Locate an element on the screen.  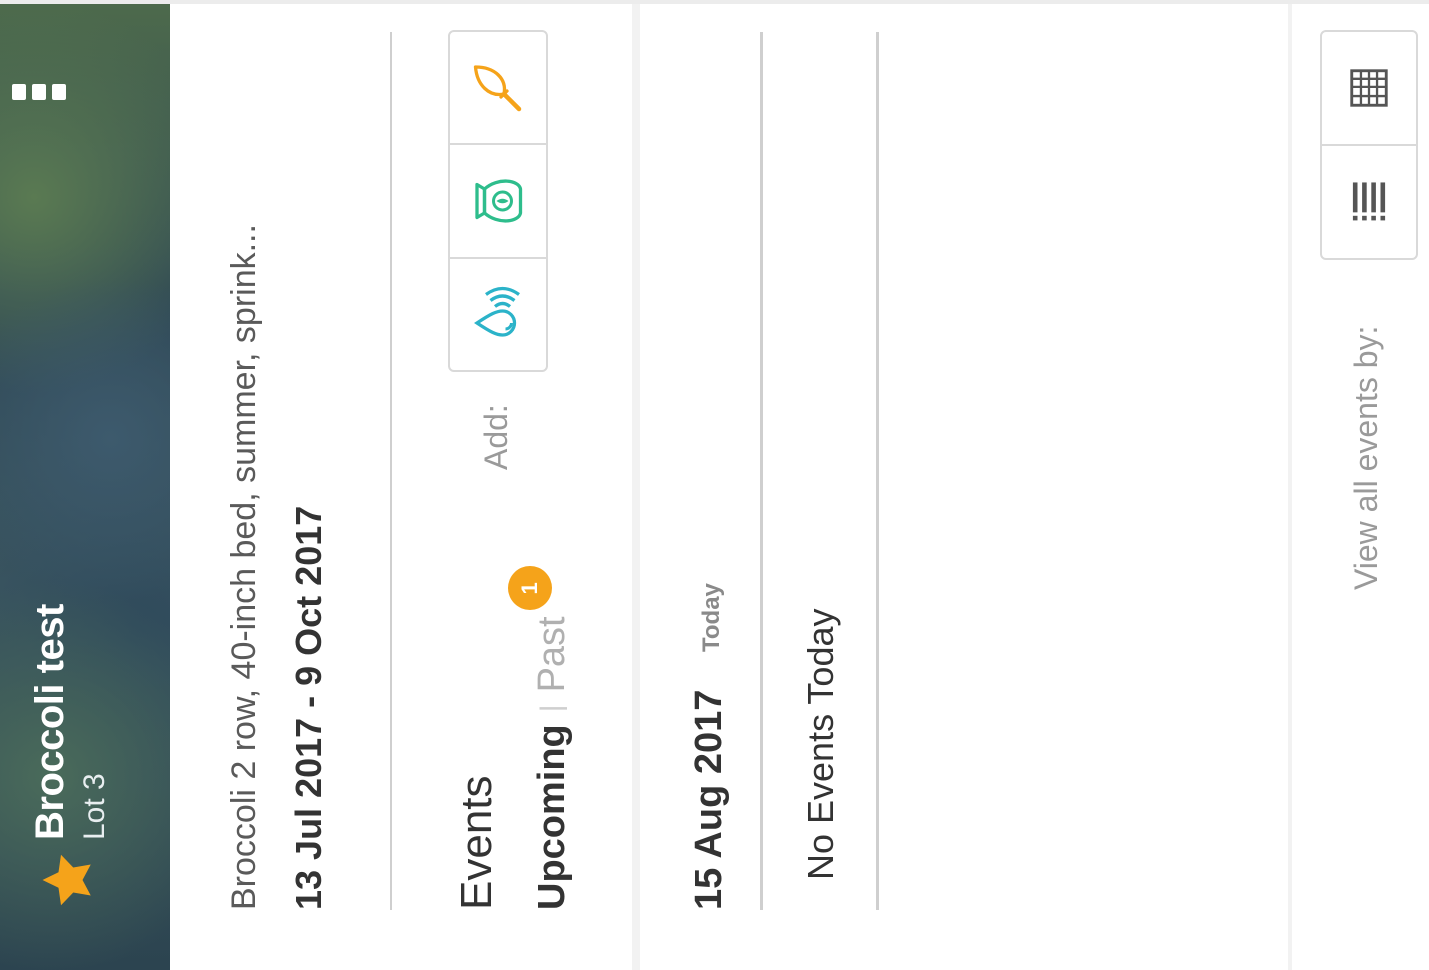
tab-upcoming: Upcoming is located at coordinates (552, 817).